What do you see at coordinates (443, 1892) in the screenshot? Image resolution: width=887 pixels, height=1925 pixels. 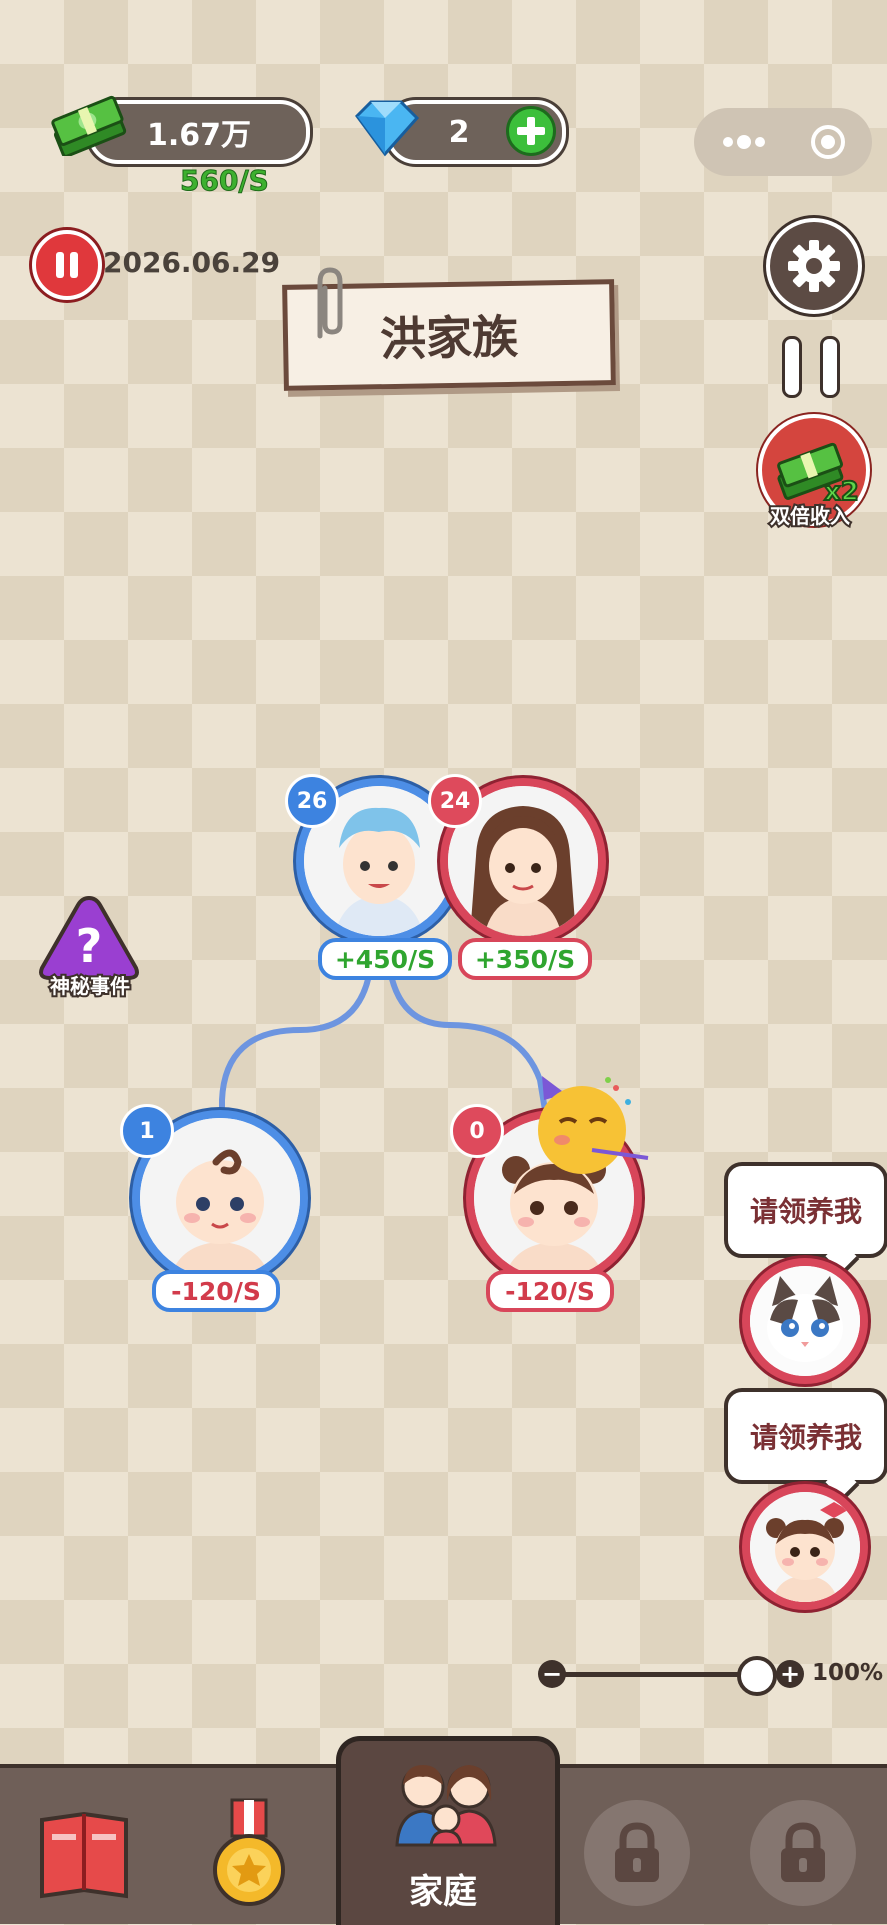 I see `tab-family-label: 家庭` at bounding box center [443, 1892].